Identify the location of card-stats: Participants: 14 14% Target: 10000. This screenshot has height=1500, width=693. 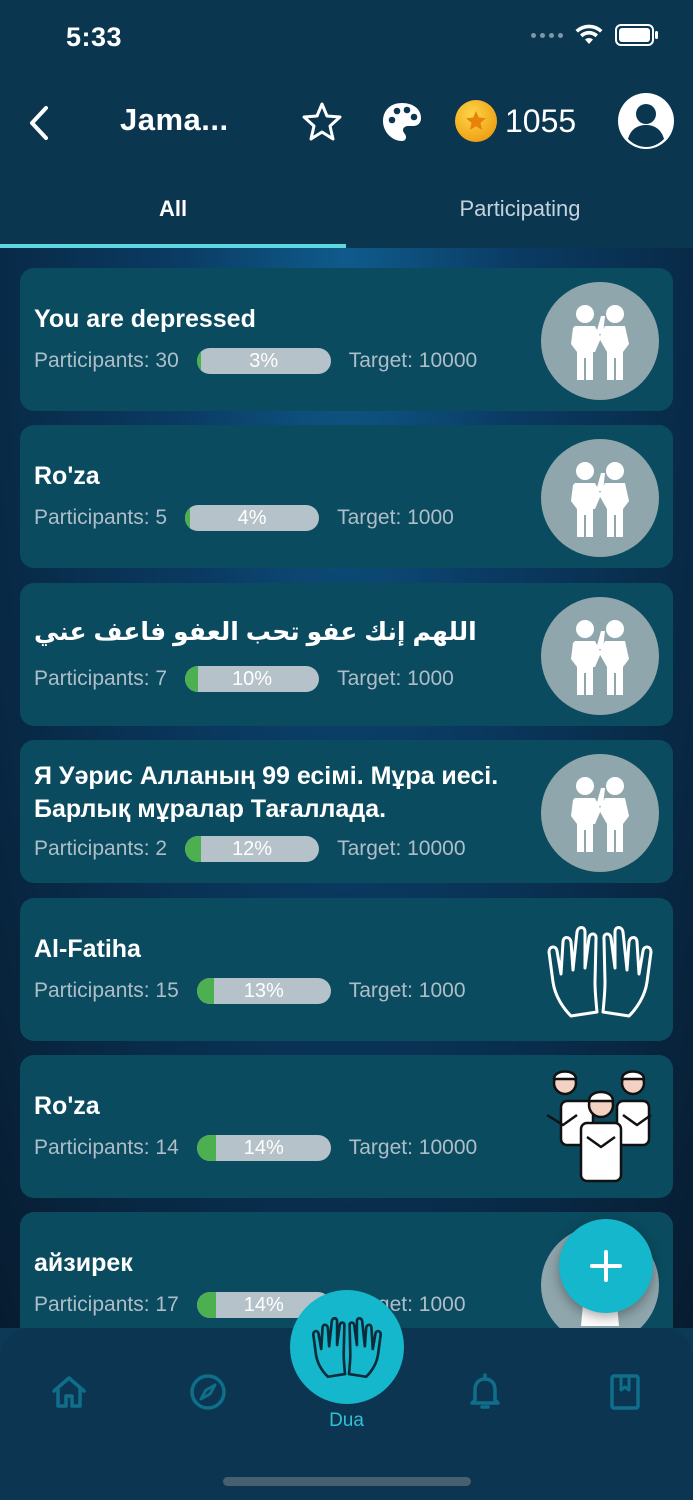
(255, 1148).